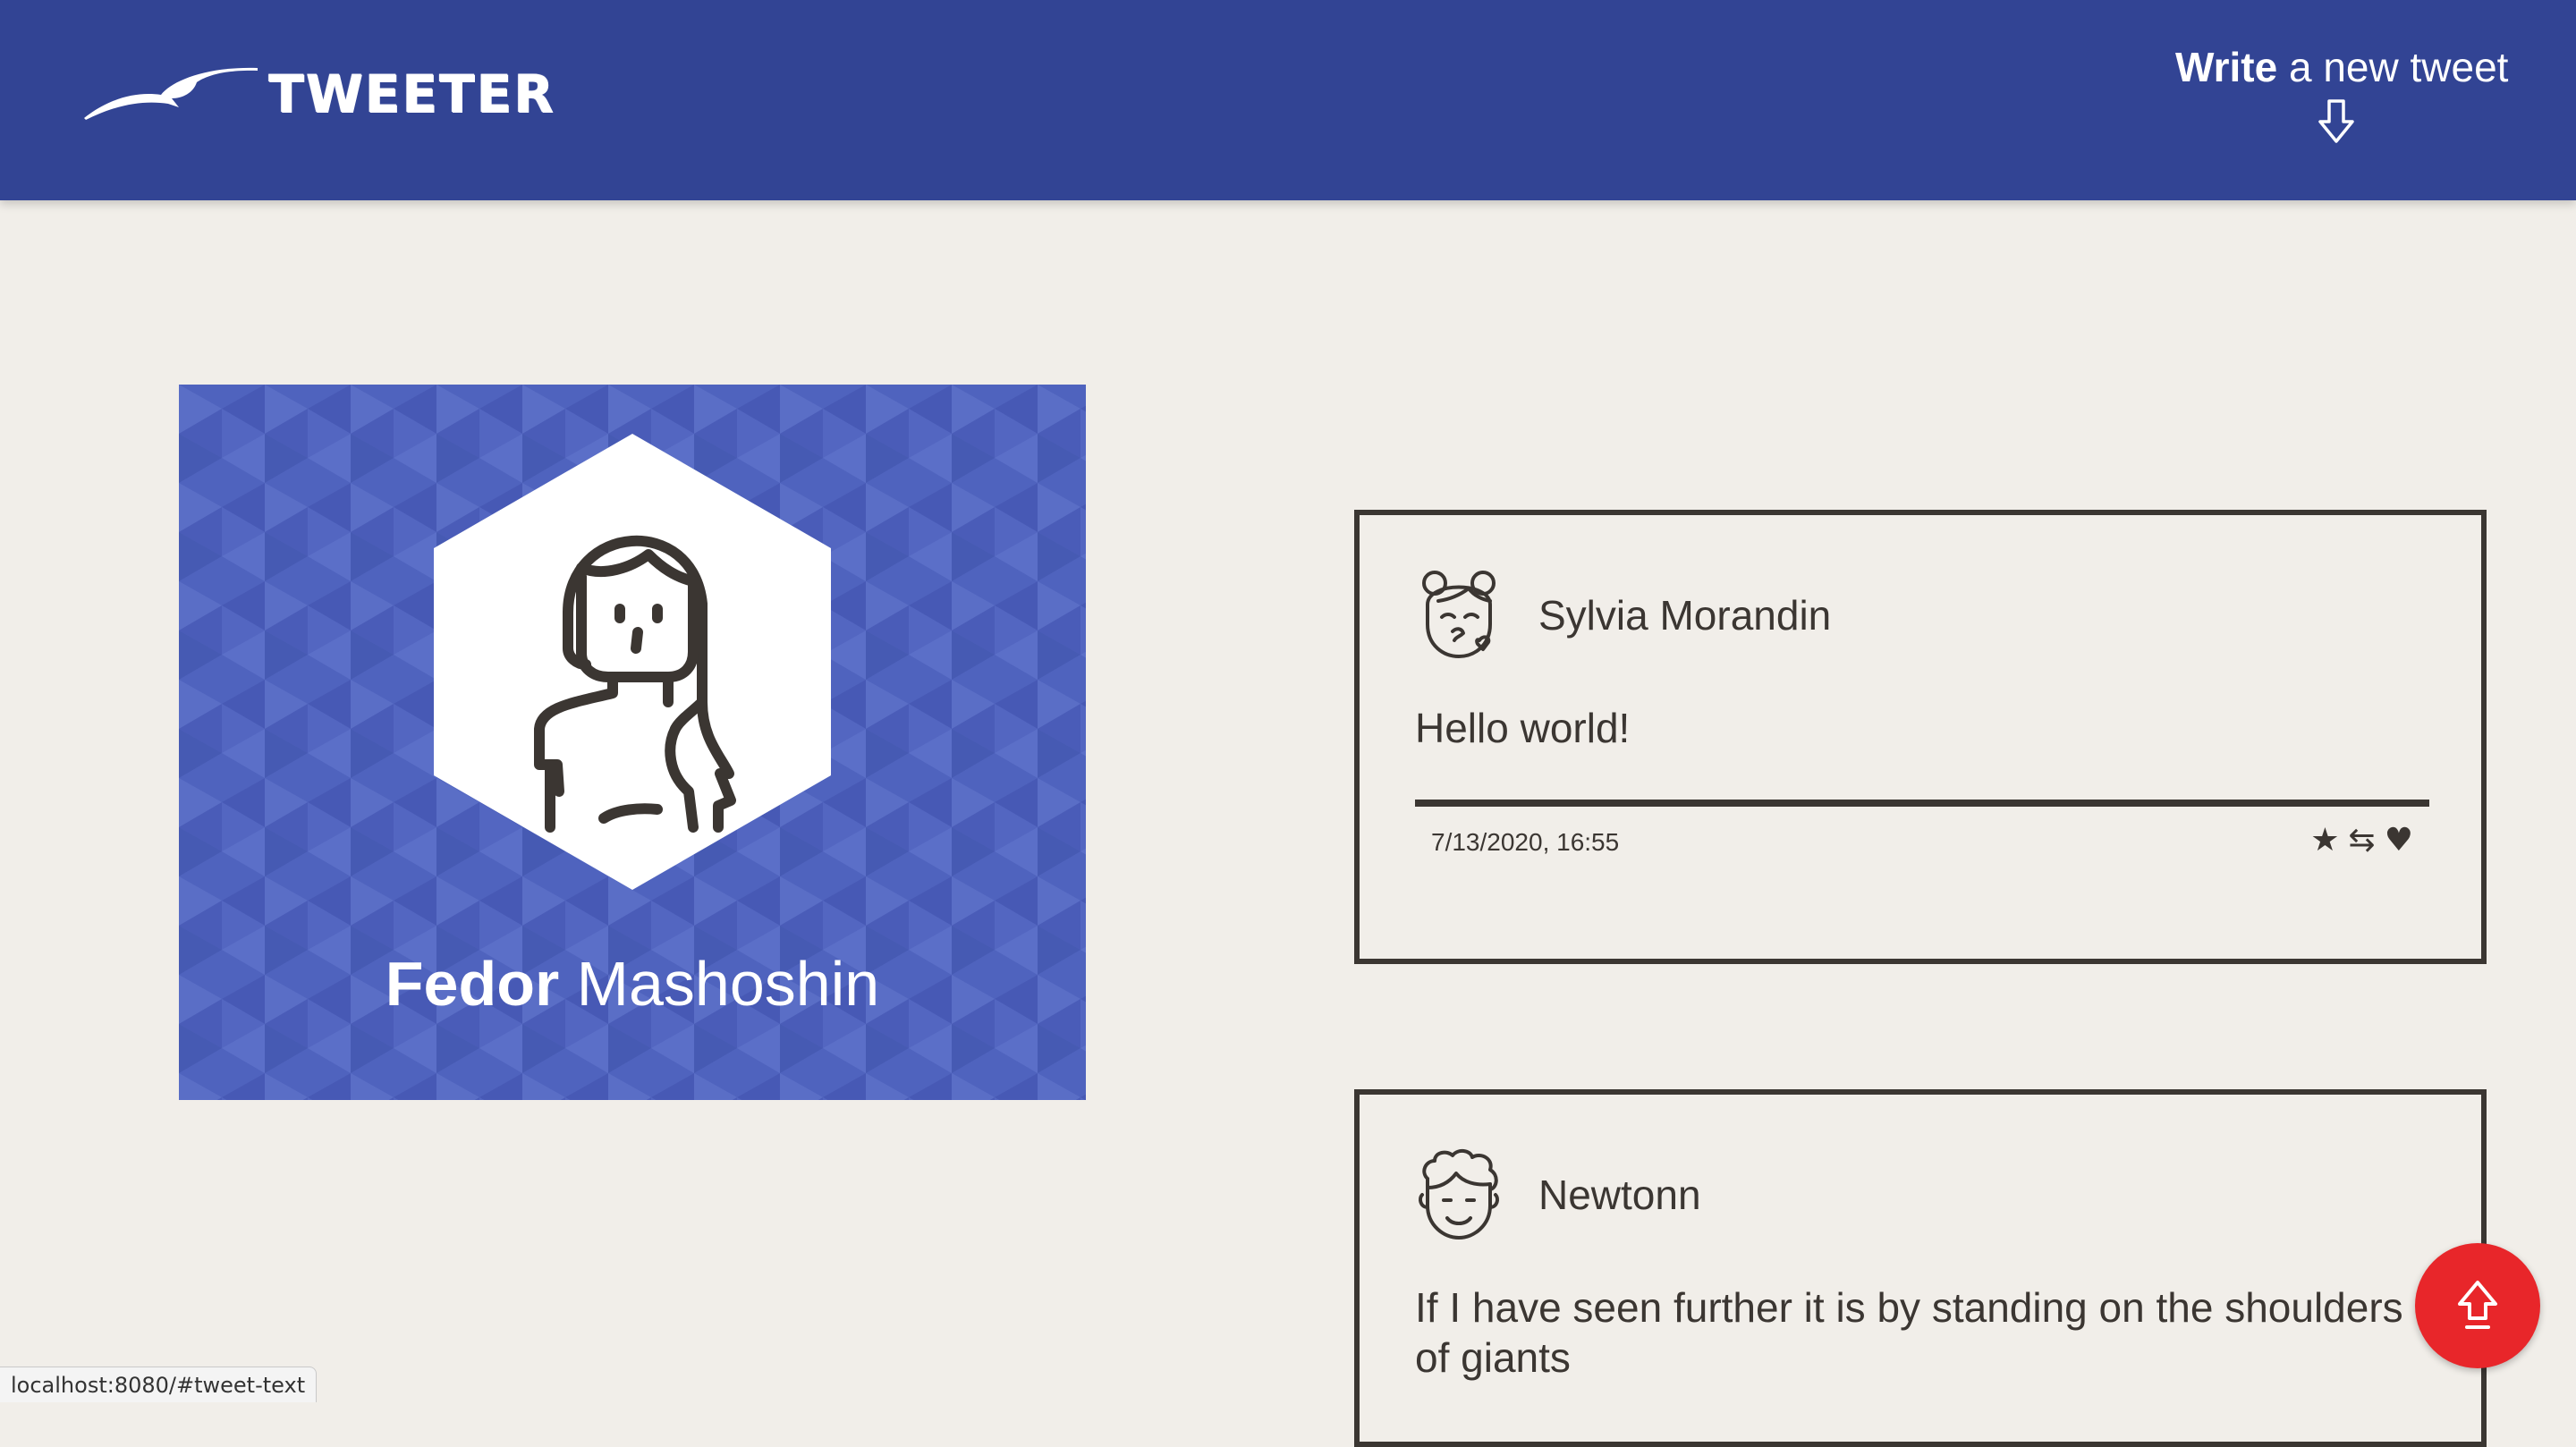 The image size is (2576, 1447). What do you see at coordinates (2226, 67) in the screenshot?
I see `compose-strong: Write` at bounding box center [2226, 67].